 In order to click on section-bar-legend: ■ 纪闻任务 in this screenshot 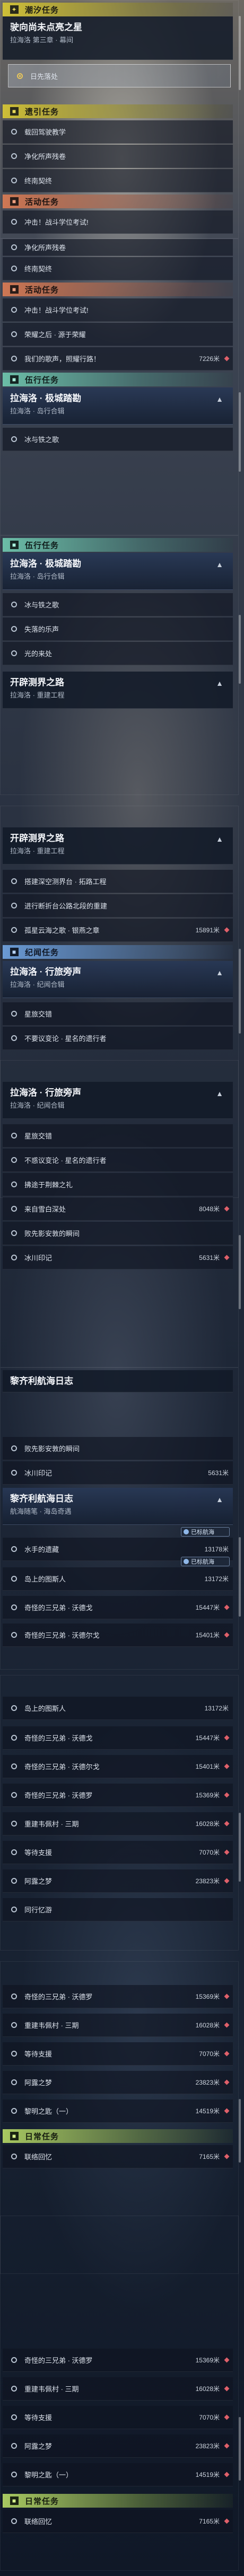, I will do `click(118, 952)`.